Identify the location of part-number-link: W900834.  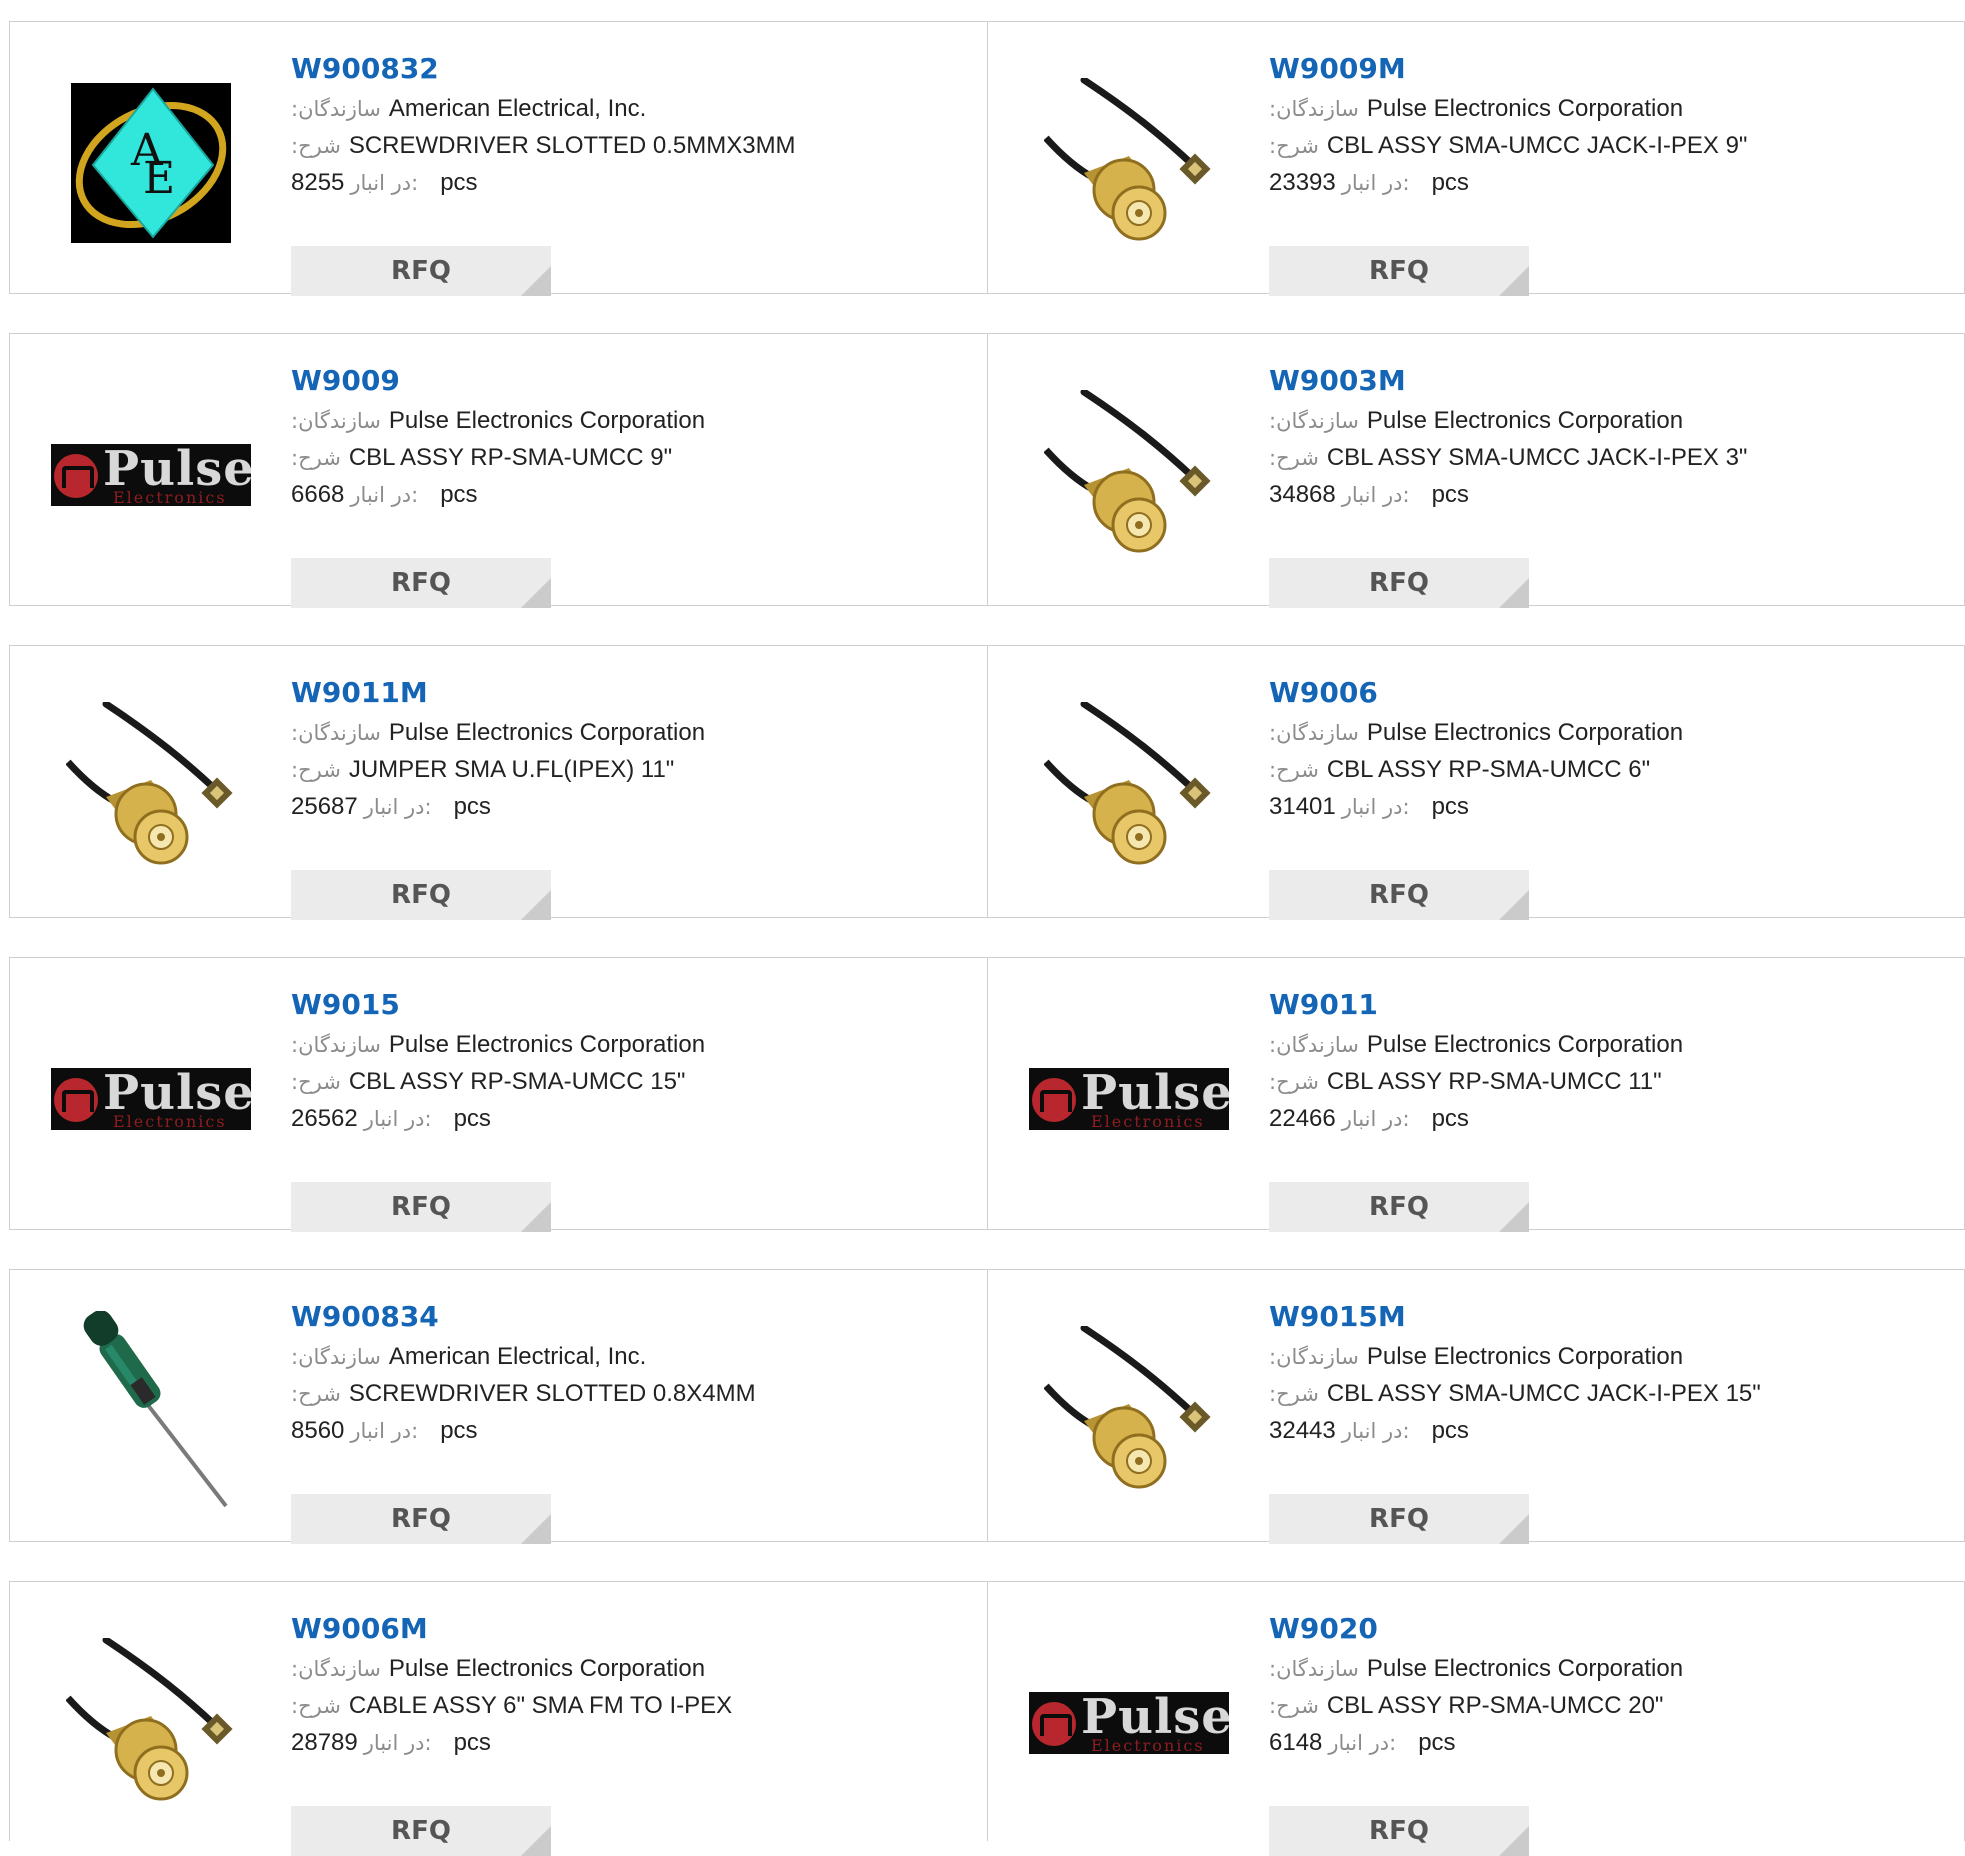
(523, 1318).